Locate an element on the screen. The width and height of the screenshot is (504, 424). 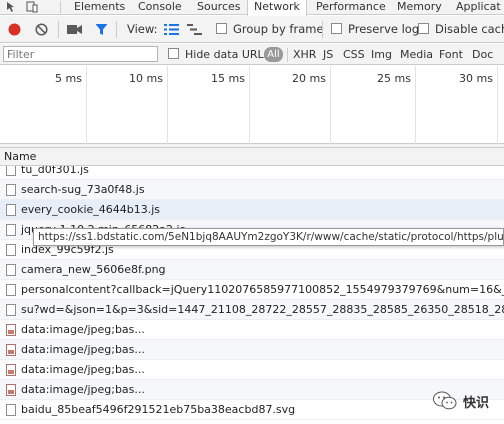
name-column-header: Name is located at coordinates (20, 156).